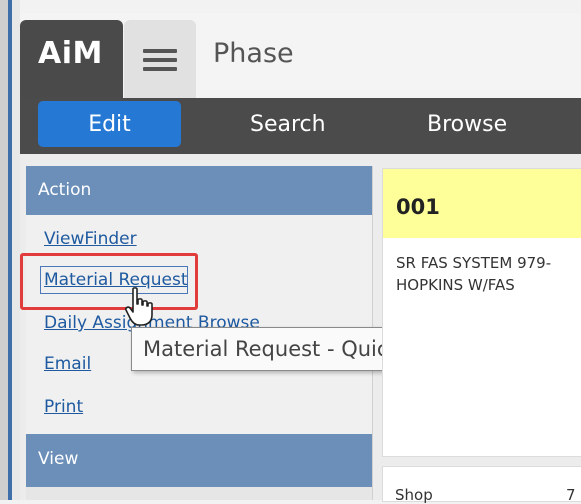 The width and height of the screenshot is (581, 504). I want to click on hand-pointer-cursor-icon, so click(139, 306).